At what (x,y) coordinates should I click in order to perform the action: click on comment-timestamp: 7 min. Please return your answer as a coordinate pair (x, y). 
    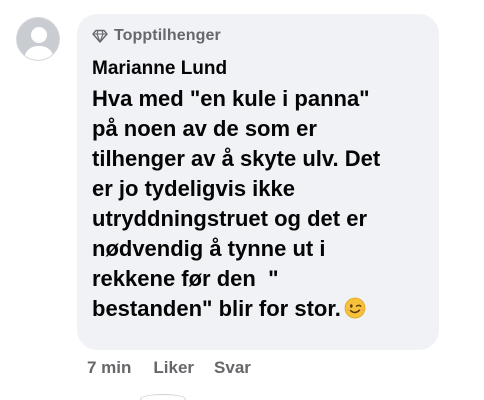
    Looking at the image, I should click on (109, 368).